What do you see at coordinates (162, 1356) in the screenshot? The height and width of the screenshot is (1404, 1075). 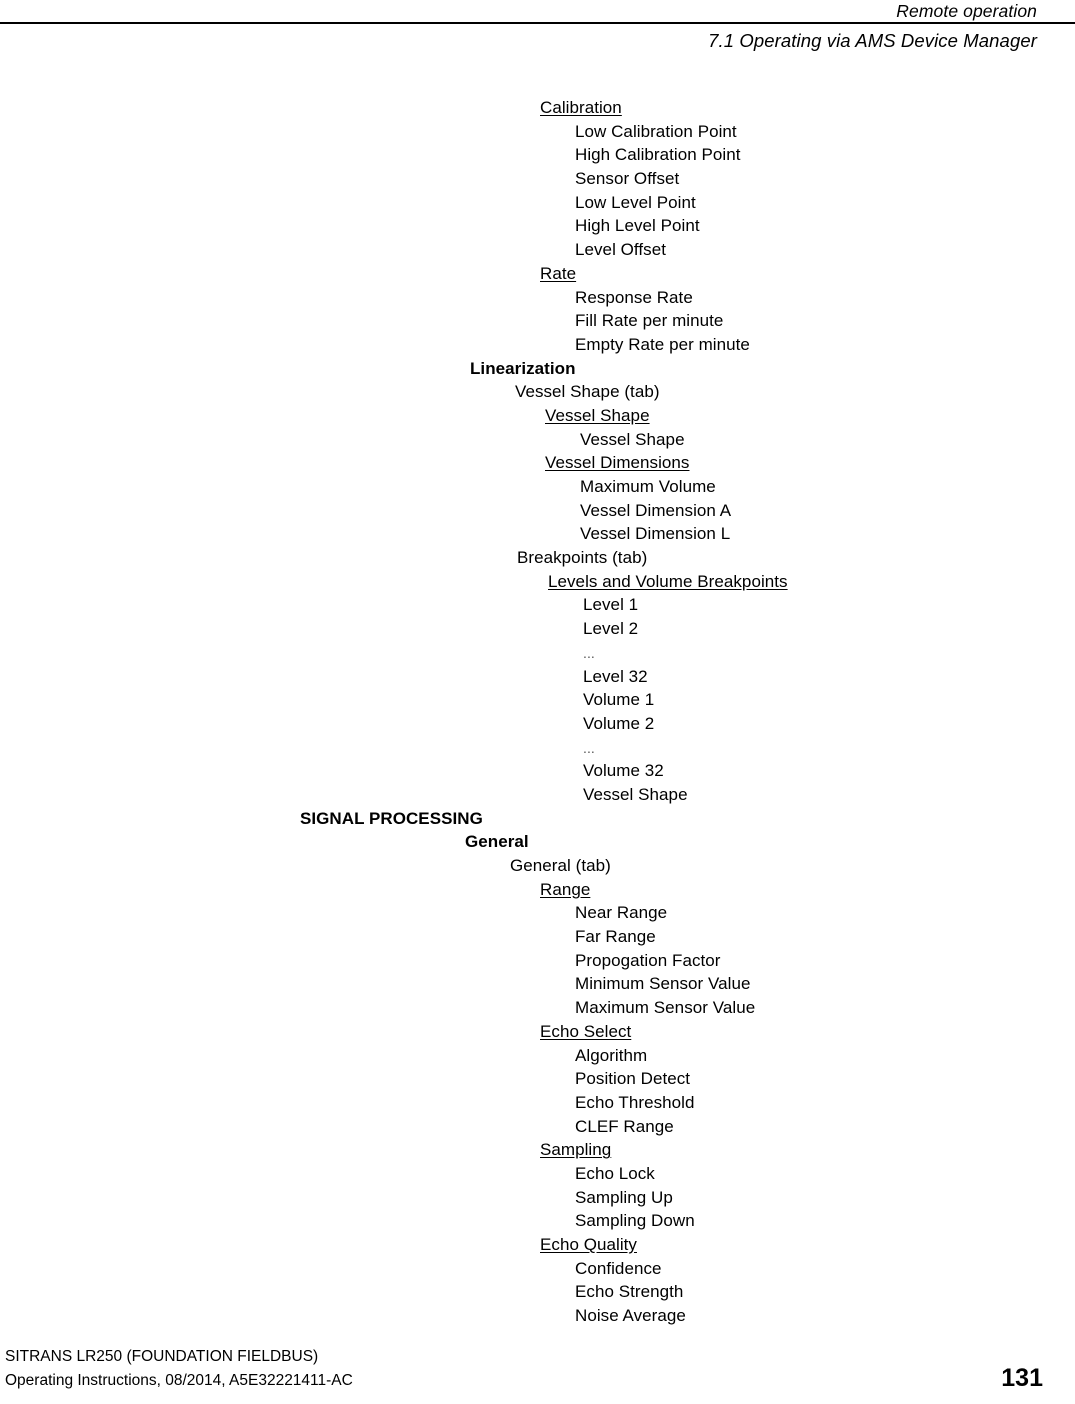 I see `footer-product-name: SITRANS LR250 (FOUNDATION FIELDBUS)` at bounding box center [162, 1356].